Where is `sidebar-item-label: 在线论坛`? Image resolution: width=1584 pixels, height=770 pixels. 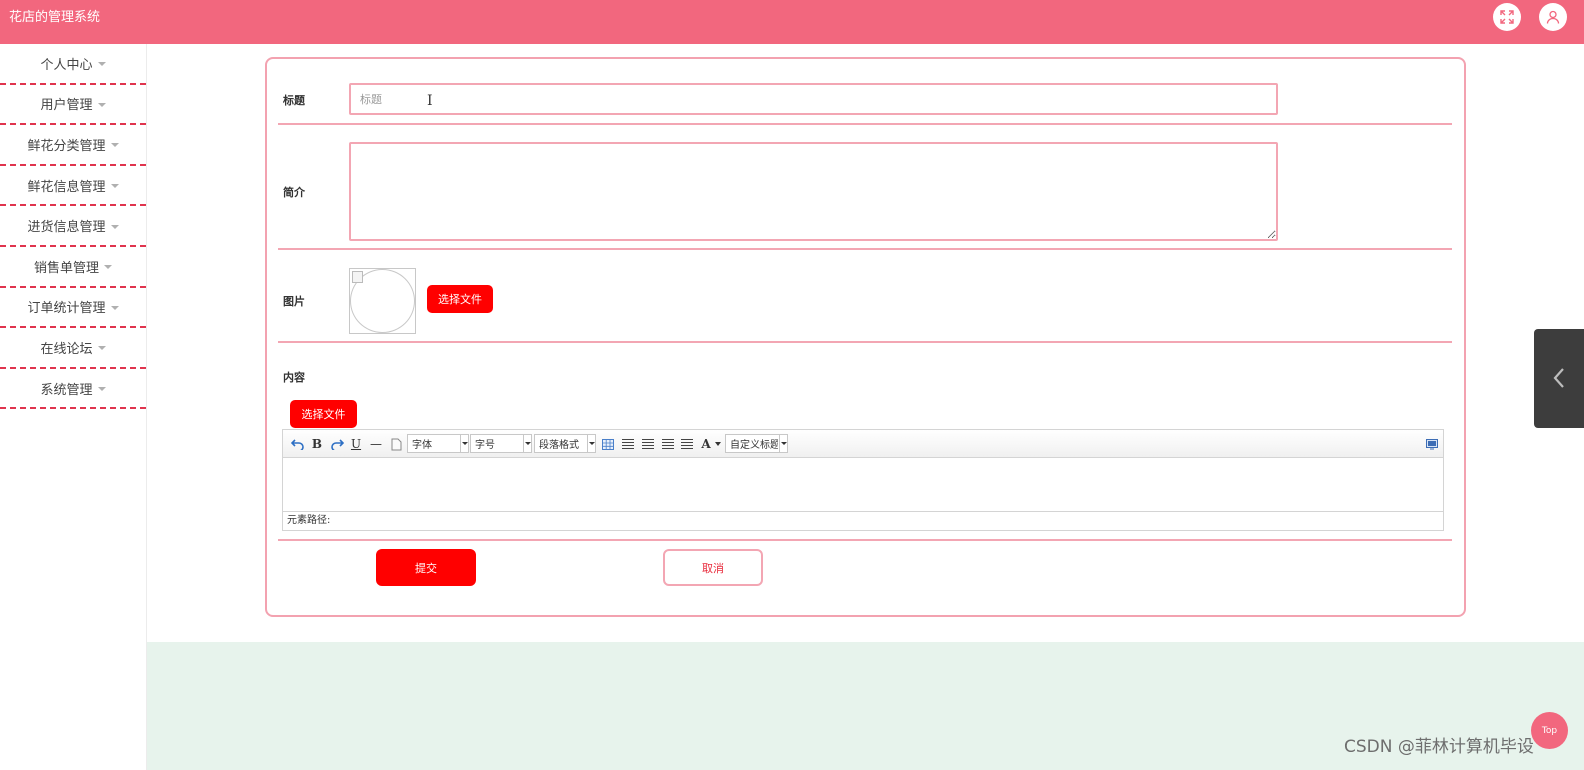
sidebar-item-label: 在线论坛 is located at coordinates (66, 349).